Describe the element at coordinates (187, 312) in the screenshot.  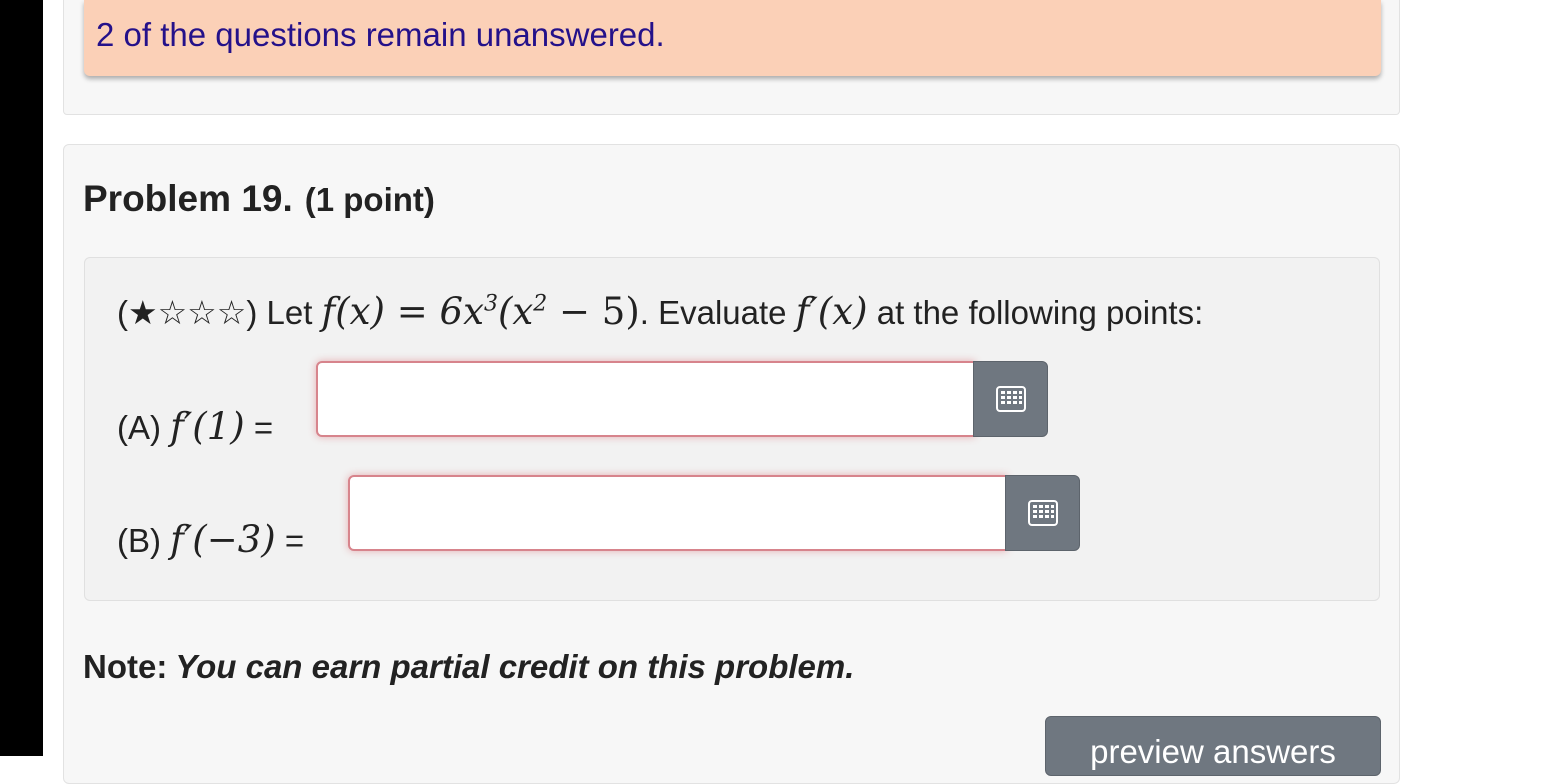
I see `difficulty-stars: (★☆☆☆)` at that location.